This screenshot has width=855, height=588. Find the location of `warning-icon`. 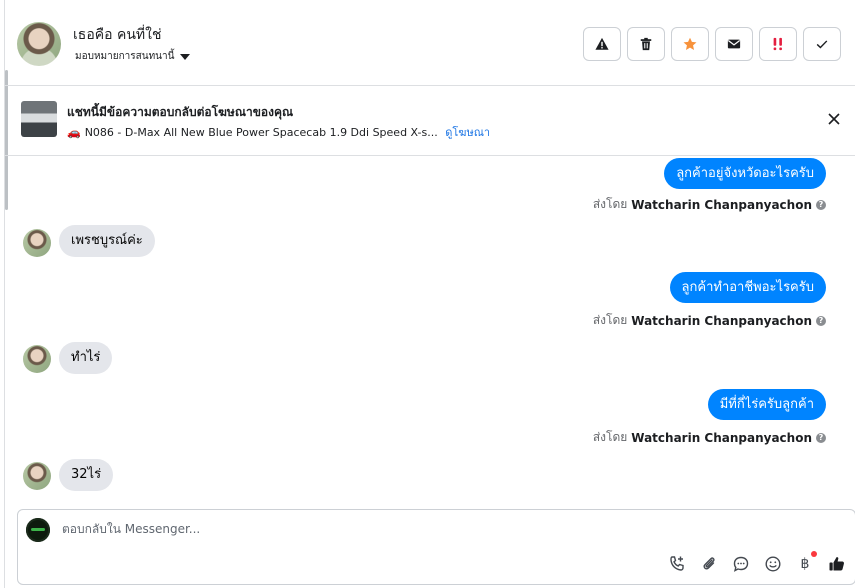

warning-icon is located at coordinates (602, 43).